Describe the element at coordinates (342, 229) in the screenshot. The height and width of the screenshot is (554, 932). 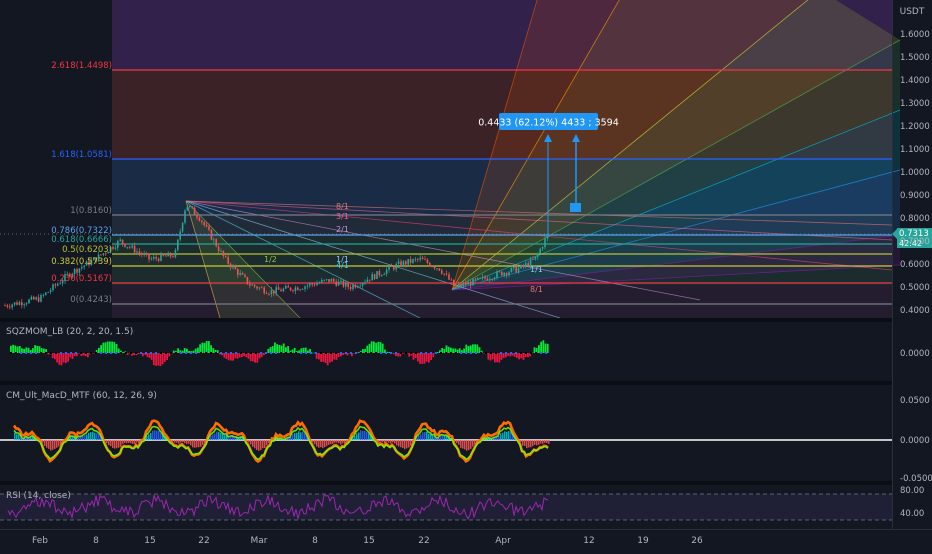
I see `gann-ratio-label: 2/1` at that location.